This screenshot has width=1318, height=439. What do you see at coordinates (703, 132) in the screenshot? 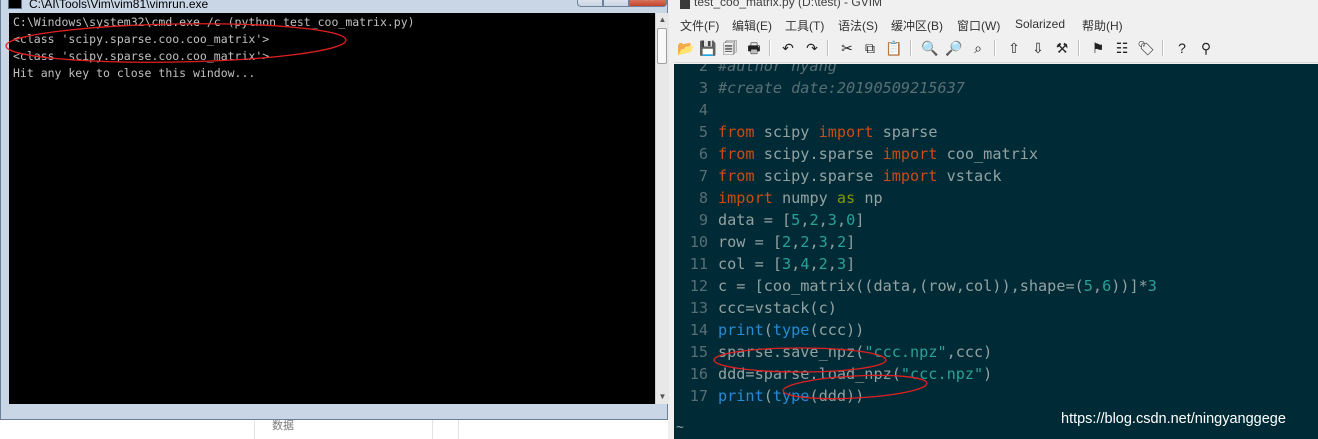
I see `line-number: 5` at bounding box center [703, 132].